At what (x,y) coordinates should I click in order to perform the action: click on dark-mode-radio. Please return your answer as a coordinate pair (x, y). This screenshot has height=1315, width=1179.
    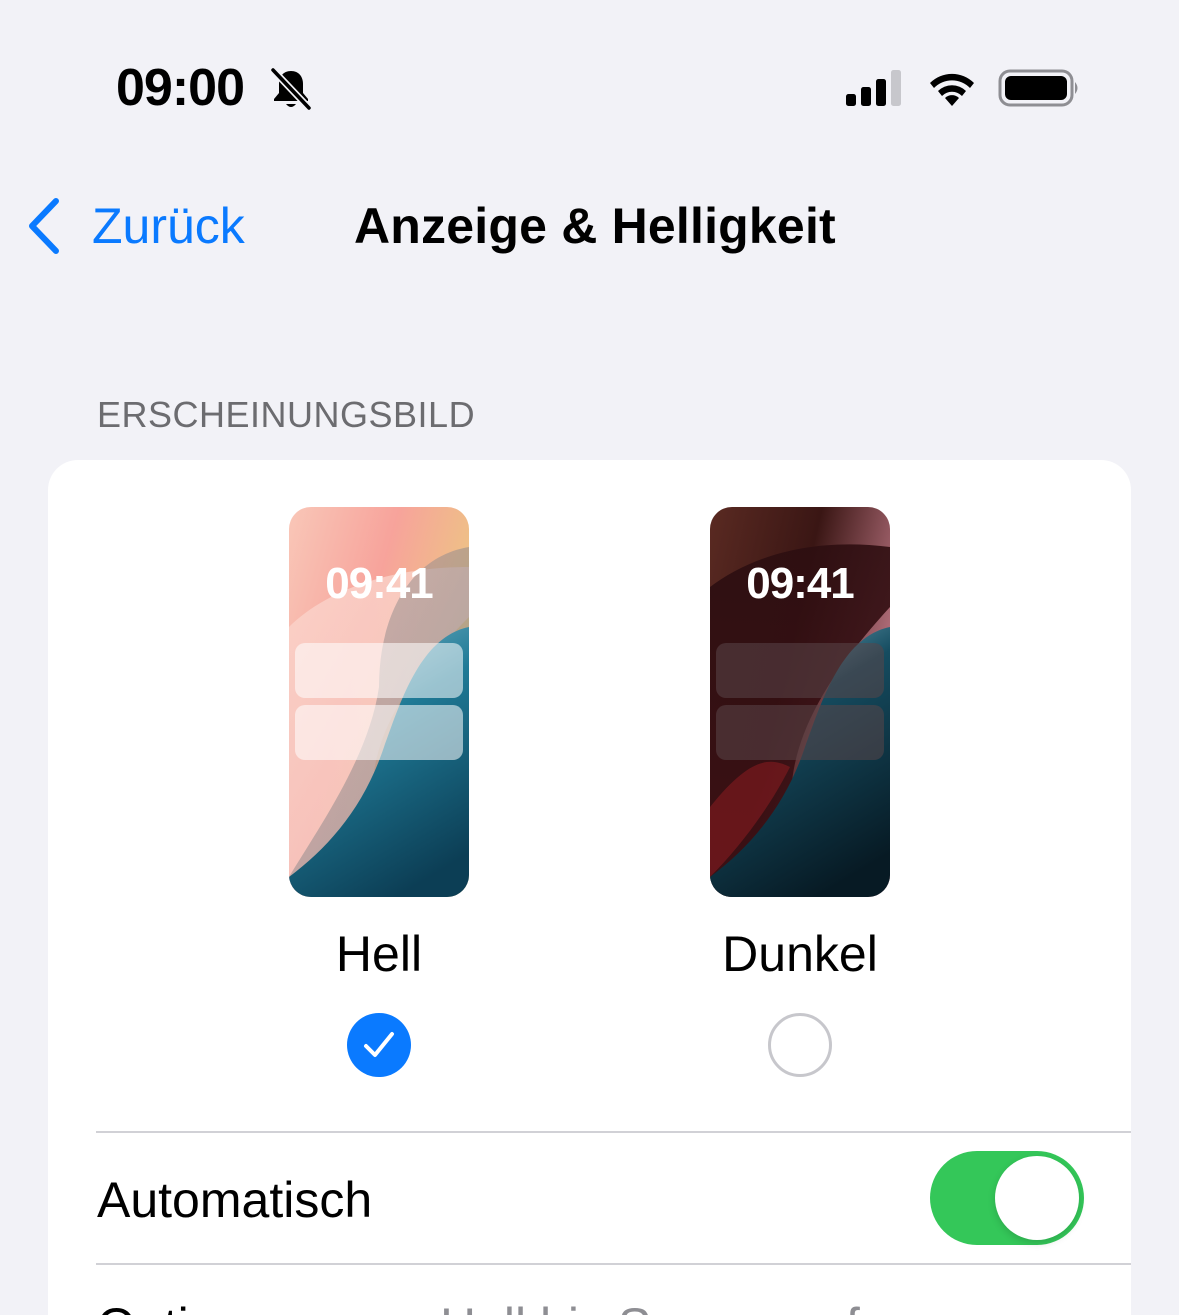
    Looking at the image, I should click on (800, 1045).